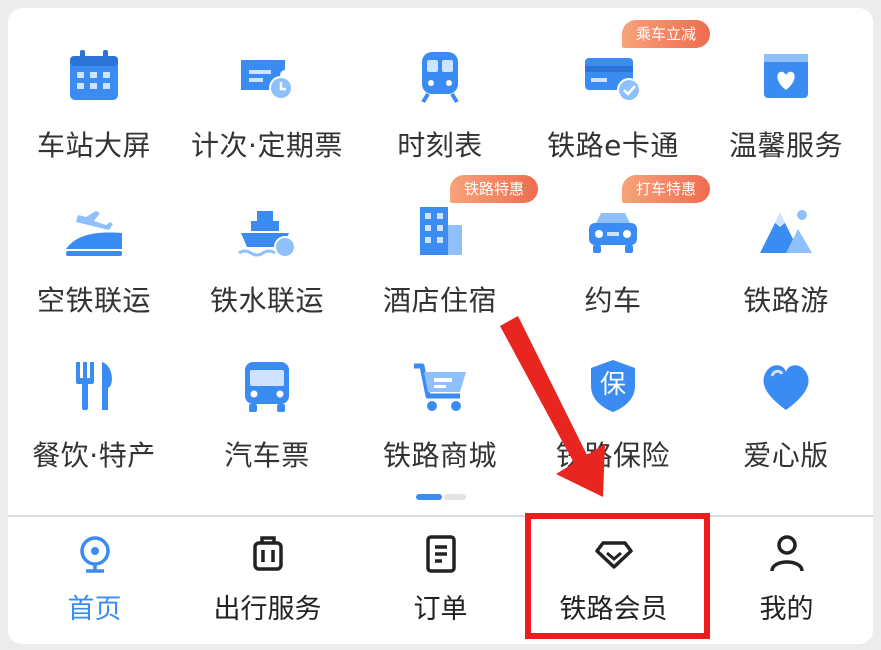  What do you see at coordinates (267, 386) in the screenshot?
I see `bus-icon` at bounding box center [267, 386].